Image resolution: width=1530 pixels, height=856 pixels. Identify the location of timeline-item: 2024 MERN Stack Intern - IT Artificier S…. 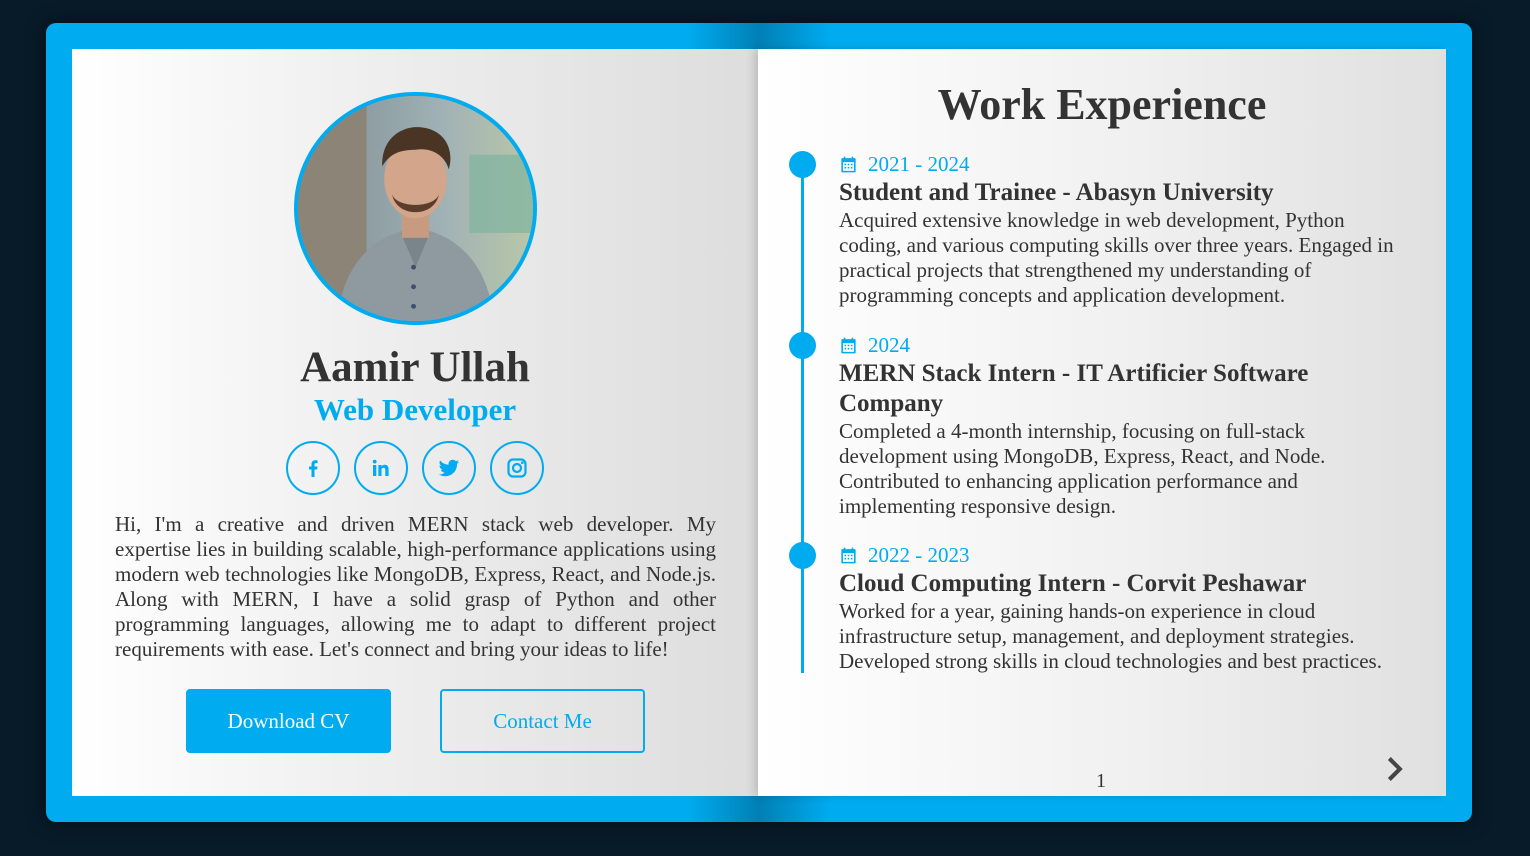
(1124, 425).